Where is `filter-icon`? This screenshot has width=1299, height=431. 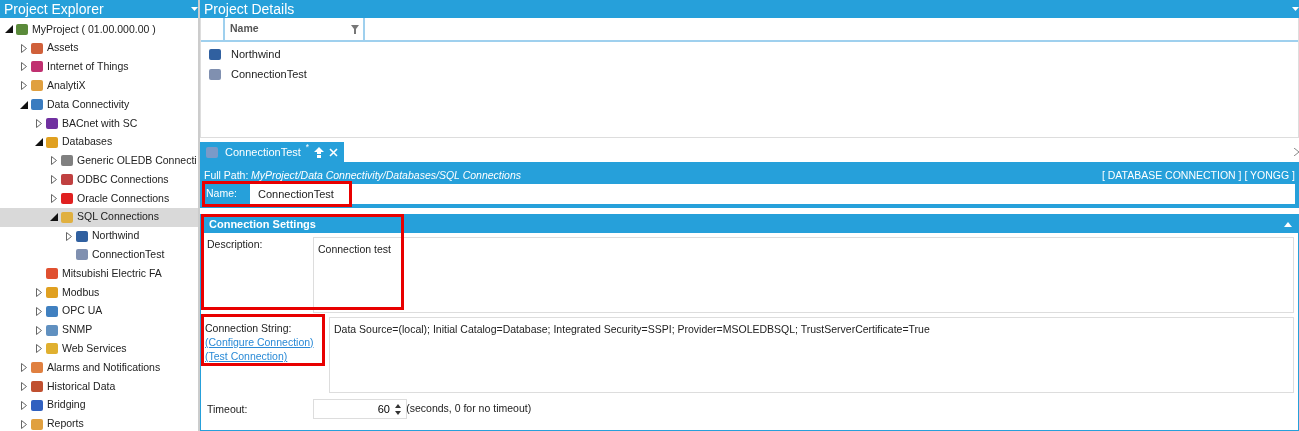 filter-icon is located at coordinates (355, 29).